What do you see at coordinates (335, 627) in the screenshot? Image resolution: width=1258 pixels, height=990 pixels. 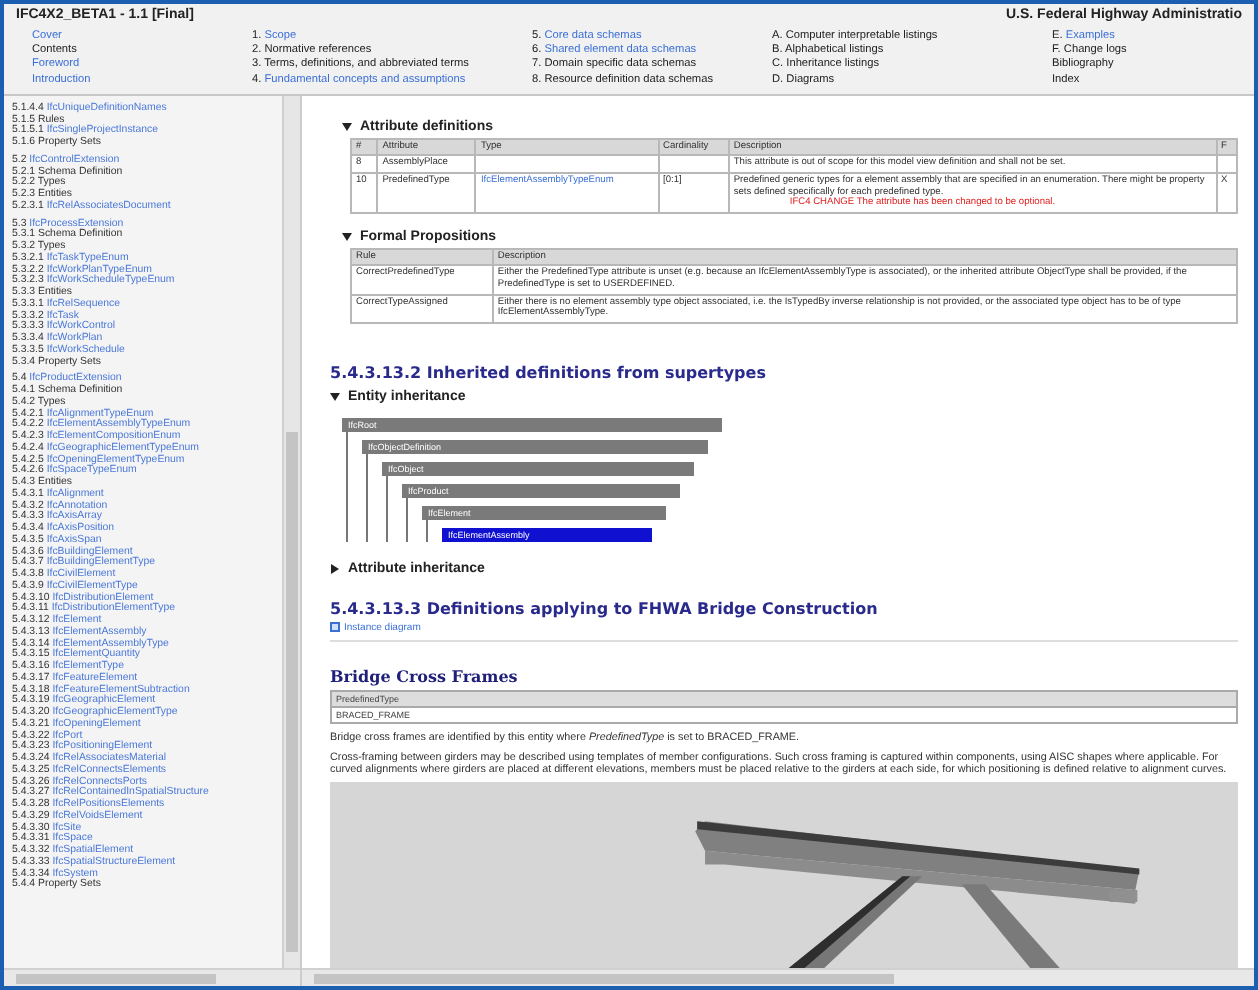 I see `diagram-icon` at bounding box center [335, 627].